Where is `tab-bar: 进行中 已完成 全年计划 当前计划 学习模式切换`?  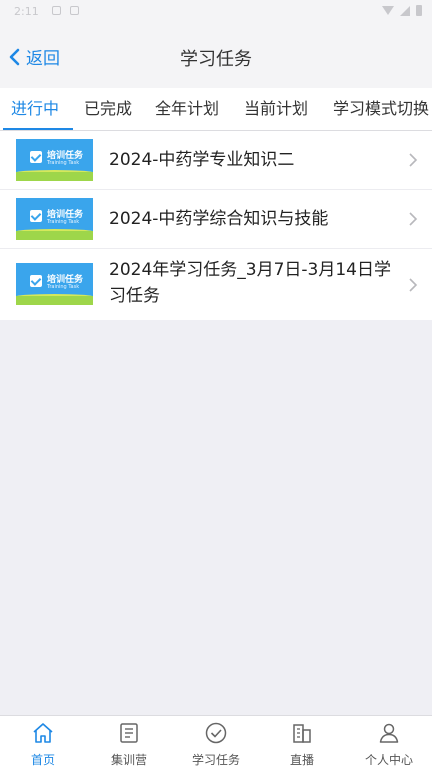 tab-bar: 进行中 已完成 全年计划 当前计划 学习模式切换 is located at coordinates (216, 109).